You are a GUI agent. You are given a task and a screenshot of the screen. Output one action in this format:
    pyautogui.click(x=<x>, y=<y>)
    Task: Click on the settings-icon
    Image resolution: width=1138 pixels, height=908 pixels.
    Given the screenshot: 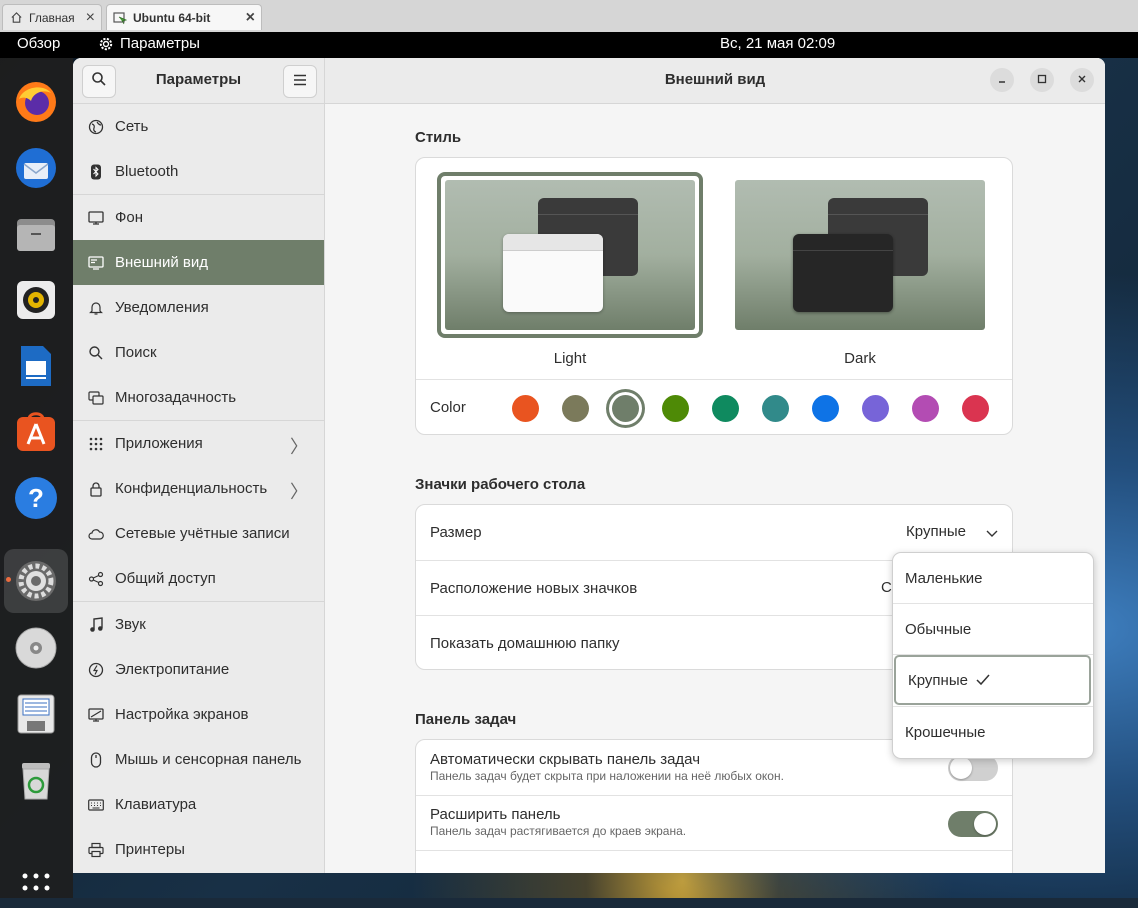 What is the action you would take?
    pyautogui.click(x=36, y=581)
    